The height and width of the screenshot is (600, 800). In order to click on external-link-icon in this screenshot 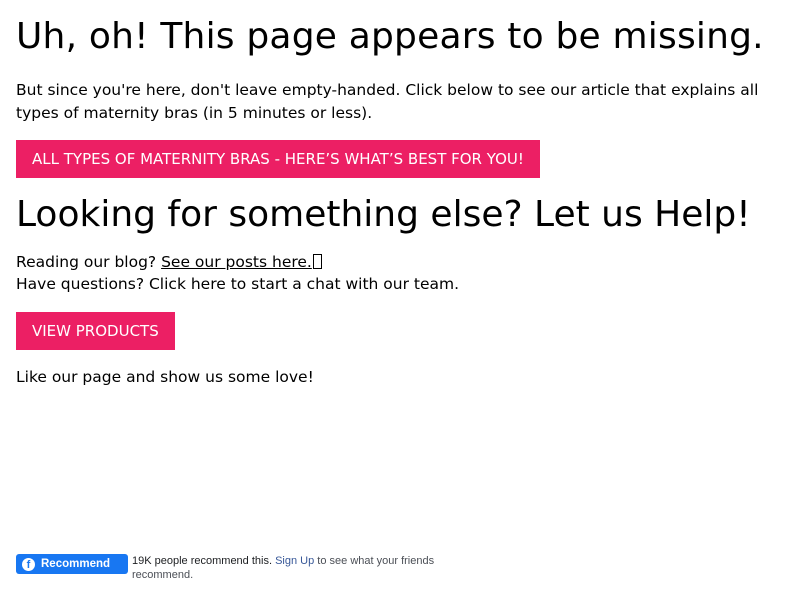, I will do `click(317, 261)`.